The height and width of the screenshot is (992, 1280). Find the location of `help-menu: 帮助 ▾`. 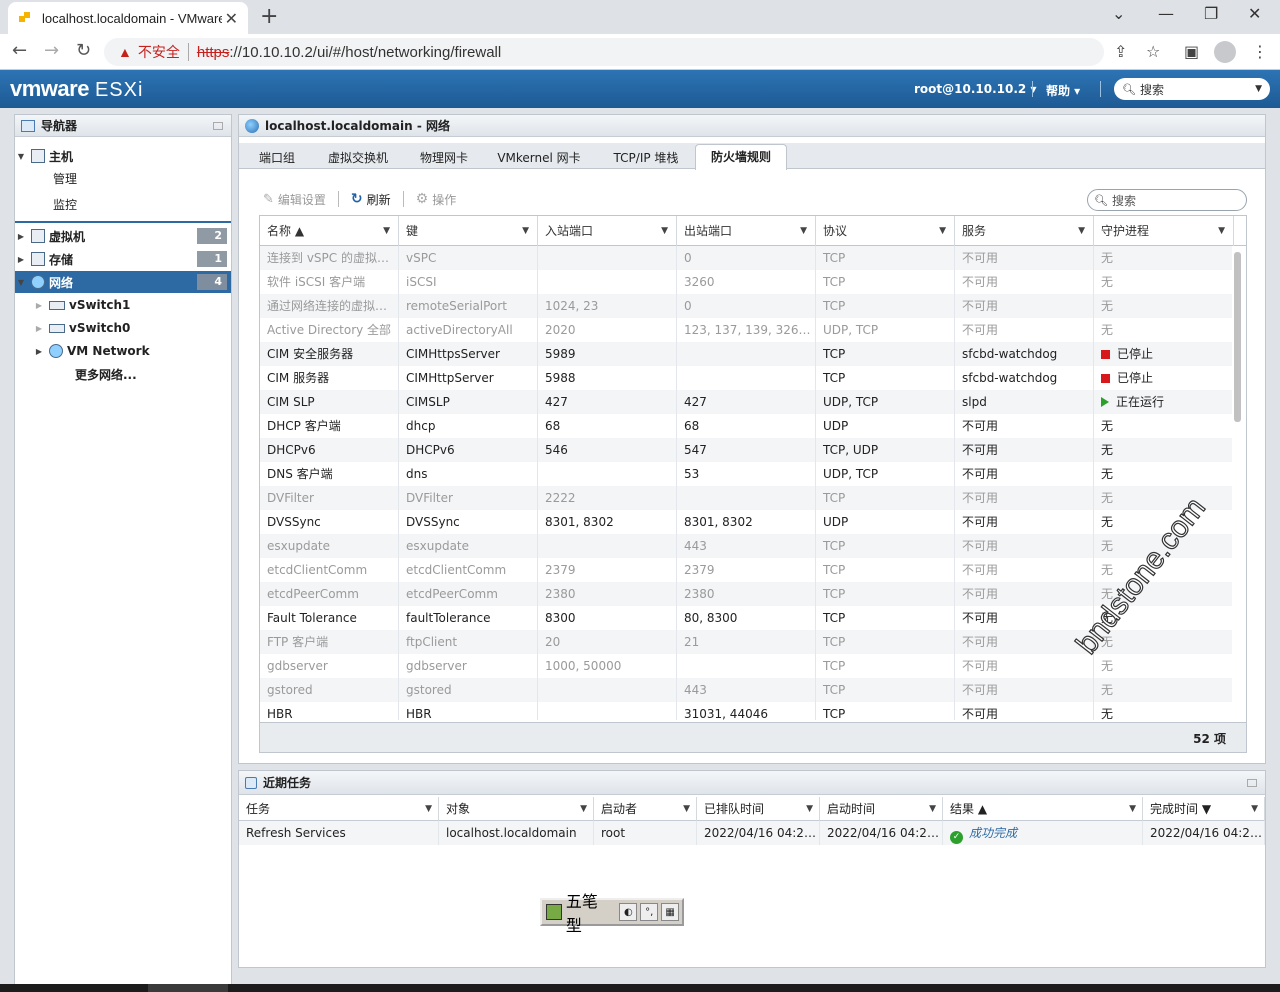

help-menu: 帮助 ▾ is located at coordinates (1063, 90).